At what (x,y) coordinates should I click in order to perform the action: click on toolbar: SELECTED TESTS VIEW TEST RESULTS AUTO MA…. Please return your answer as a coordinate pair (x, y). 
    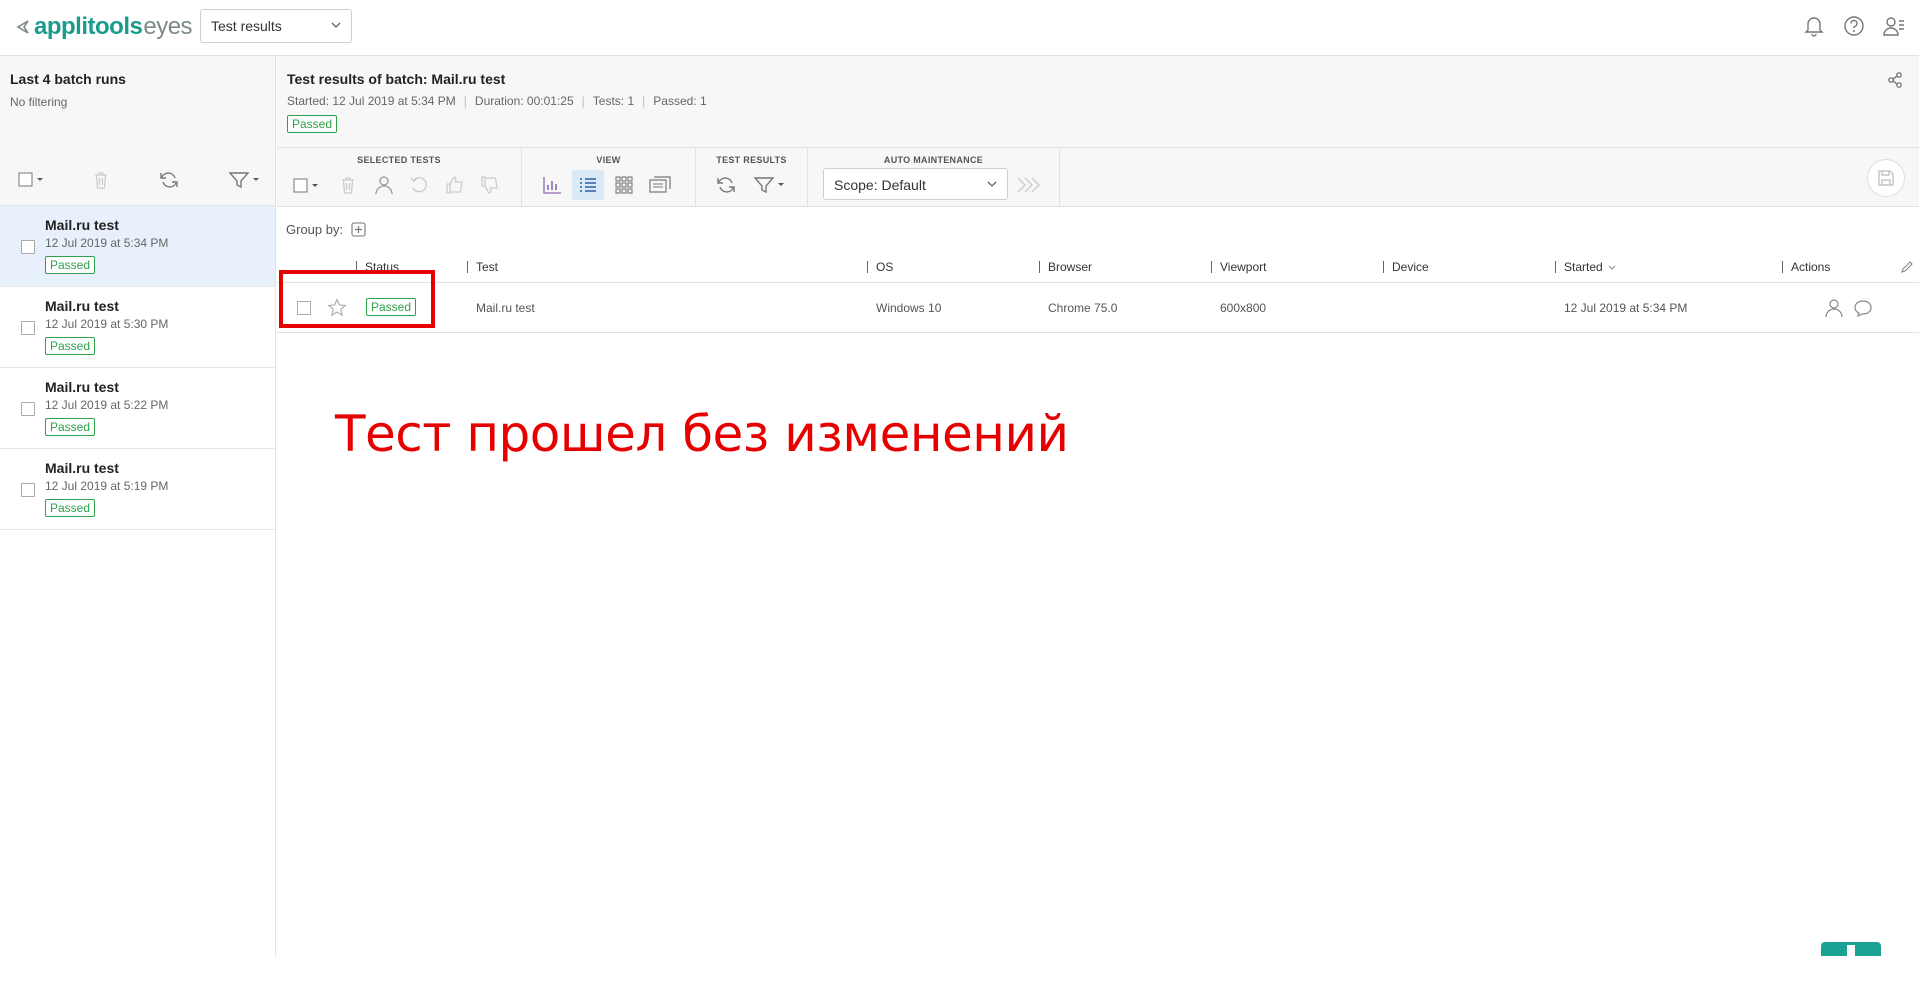
    Looking at the image, I should click on (1098, 177).